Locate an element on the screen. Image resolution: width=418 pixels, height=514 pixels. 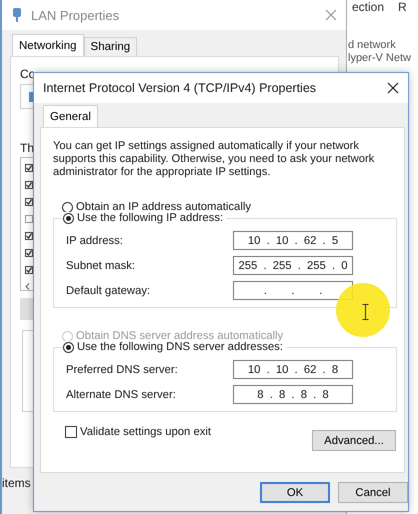
description-text: items is located at coordinates (17, 482).